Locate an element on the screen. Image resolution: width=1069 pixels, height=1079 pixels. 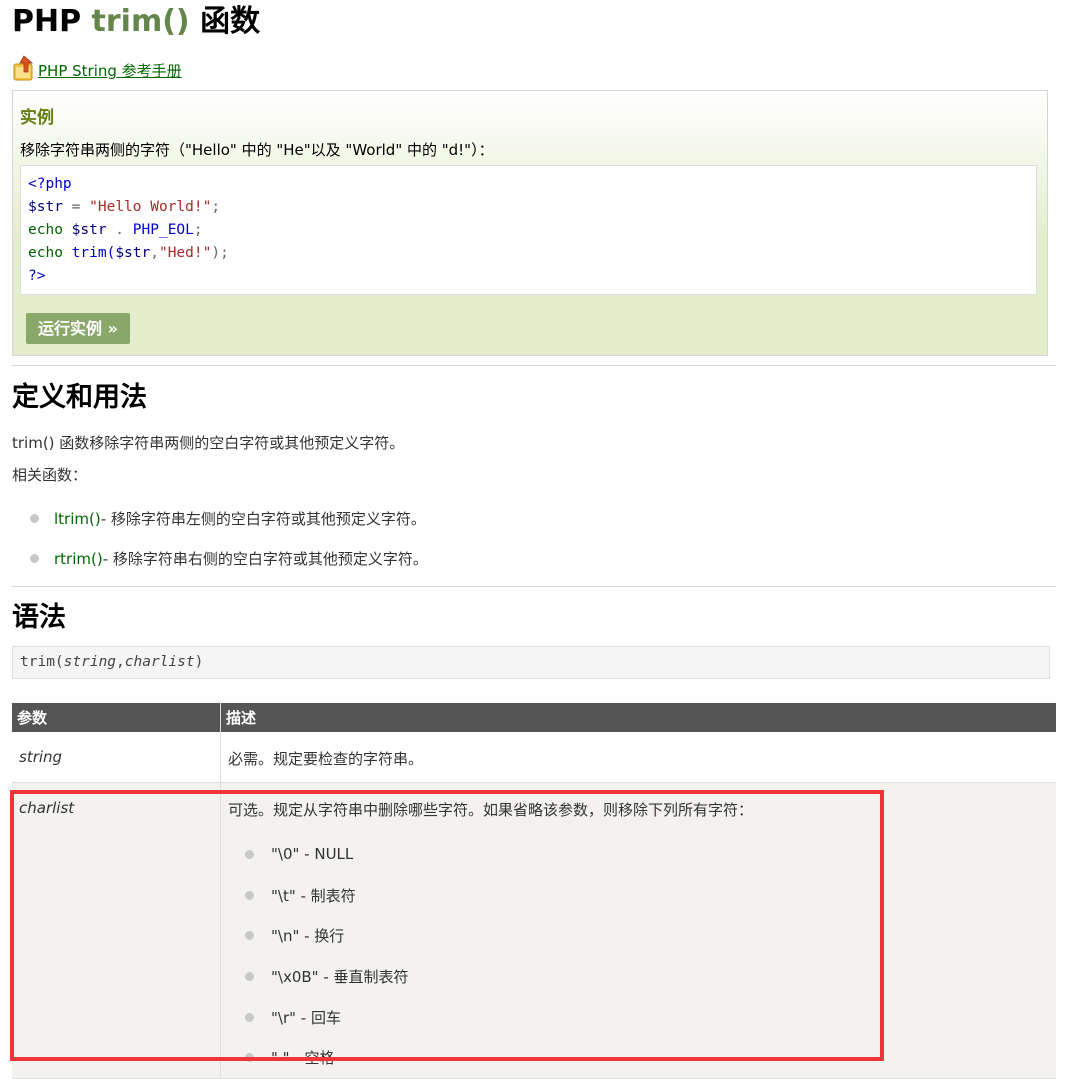
code-token: ); is located at coordinates (220, 253).